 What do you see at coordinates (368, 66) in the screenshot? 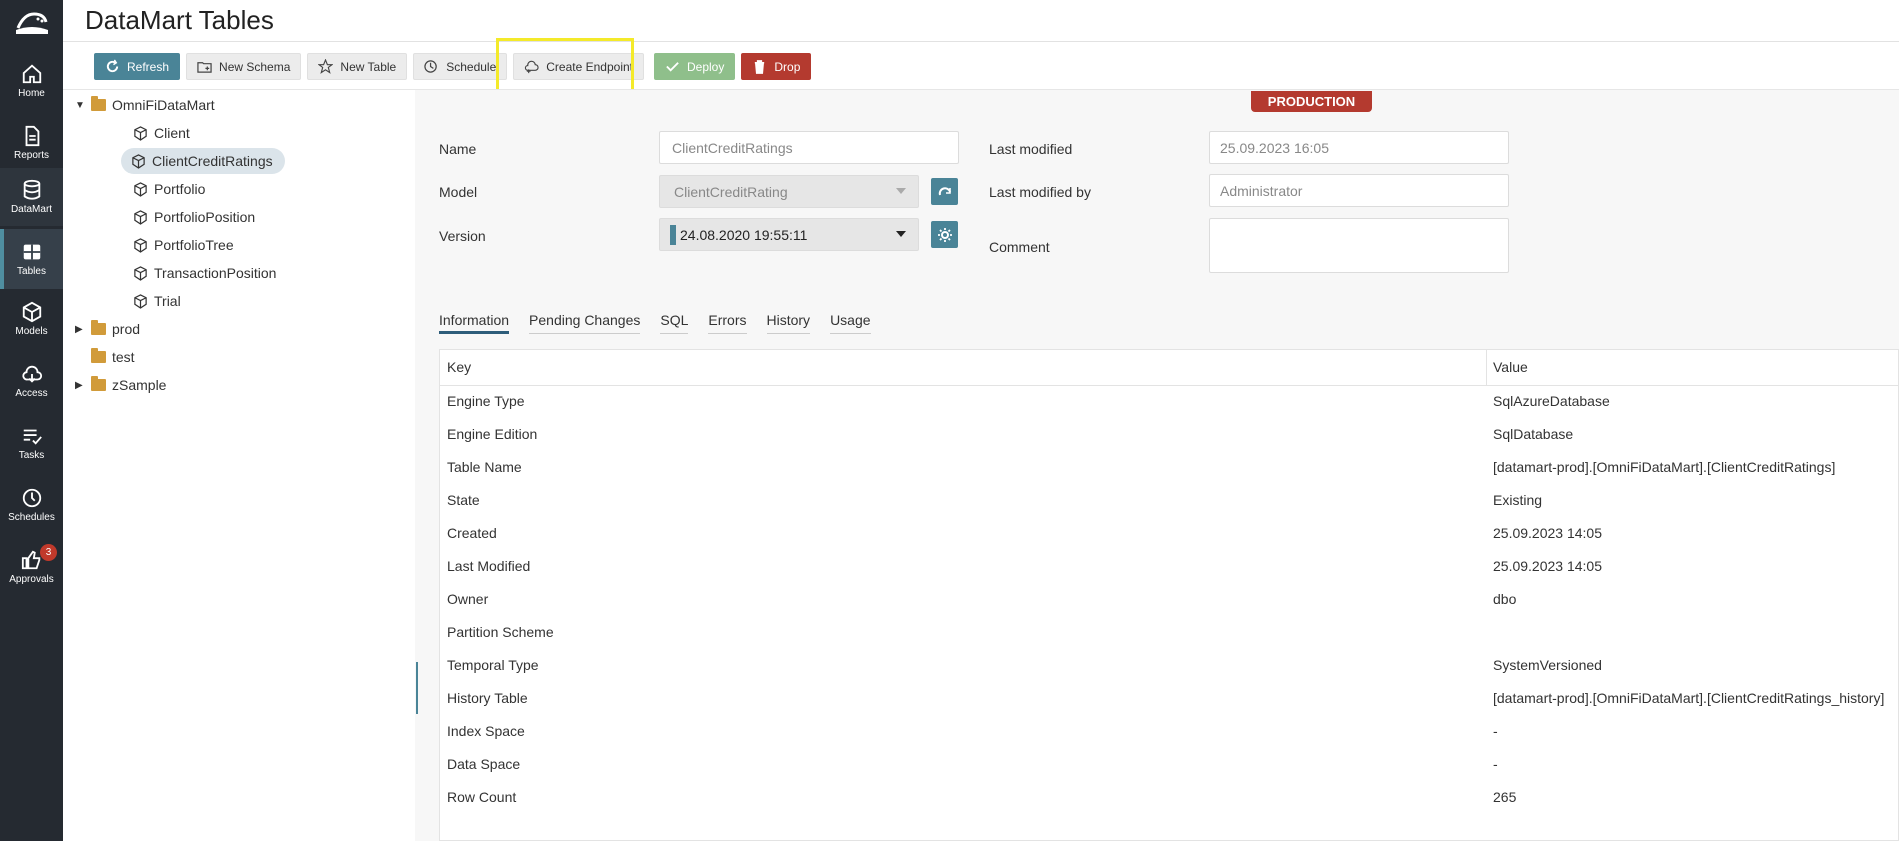
I see `new-table-label: New Table` at bounding box center [368, 66].